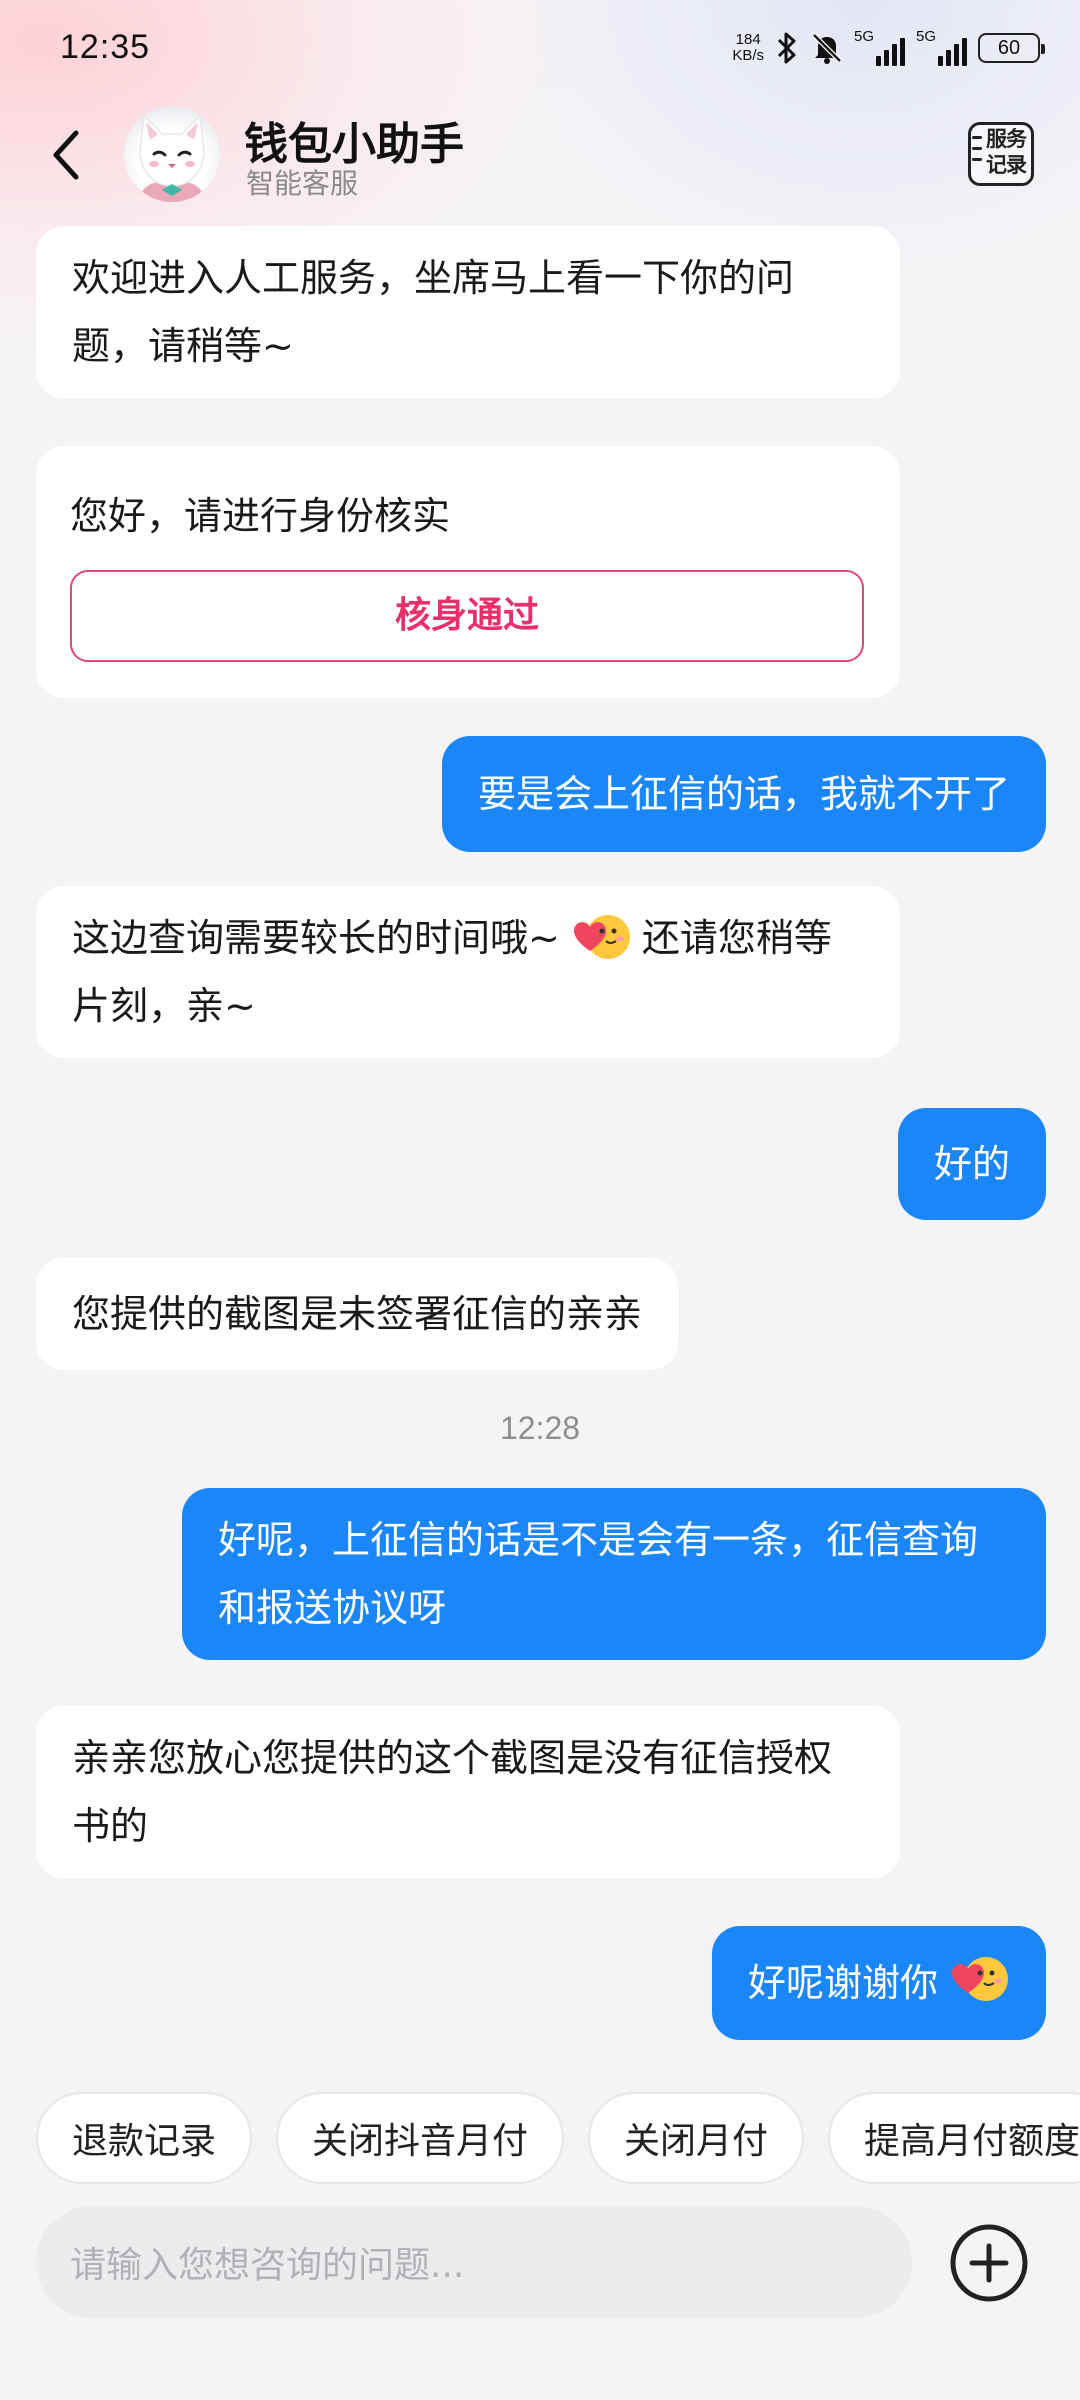 This screenshot has width=1080, height=2400. I want to click on back-button, so click(66, 155).